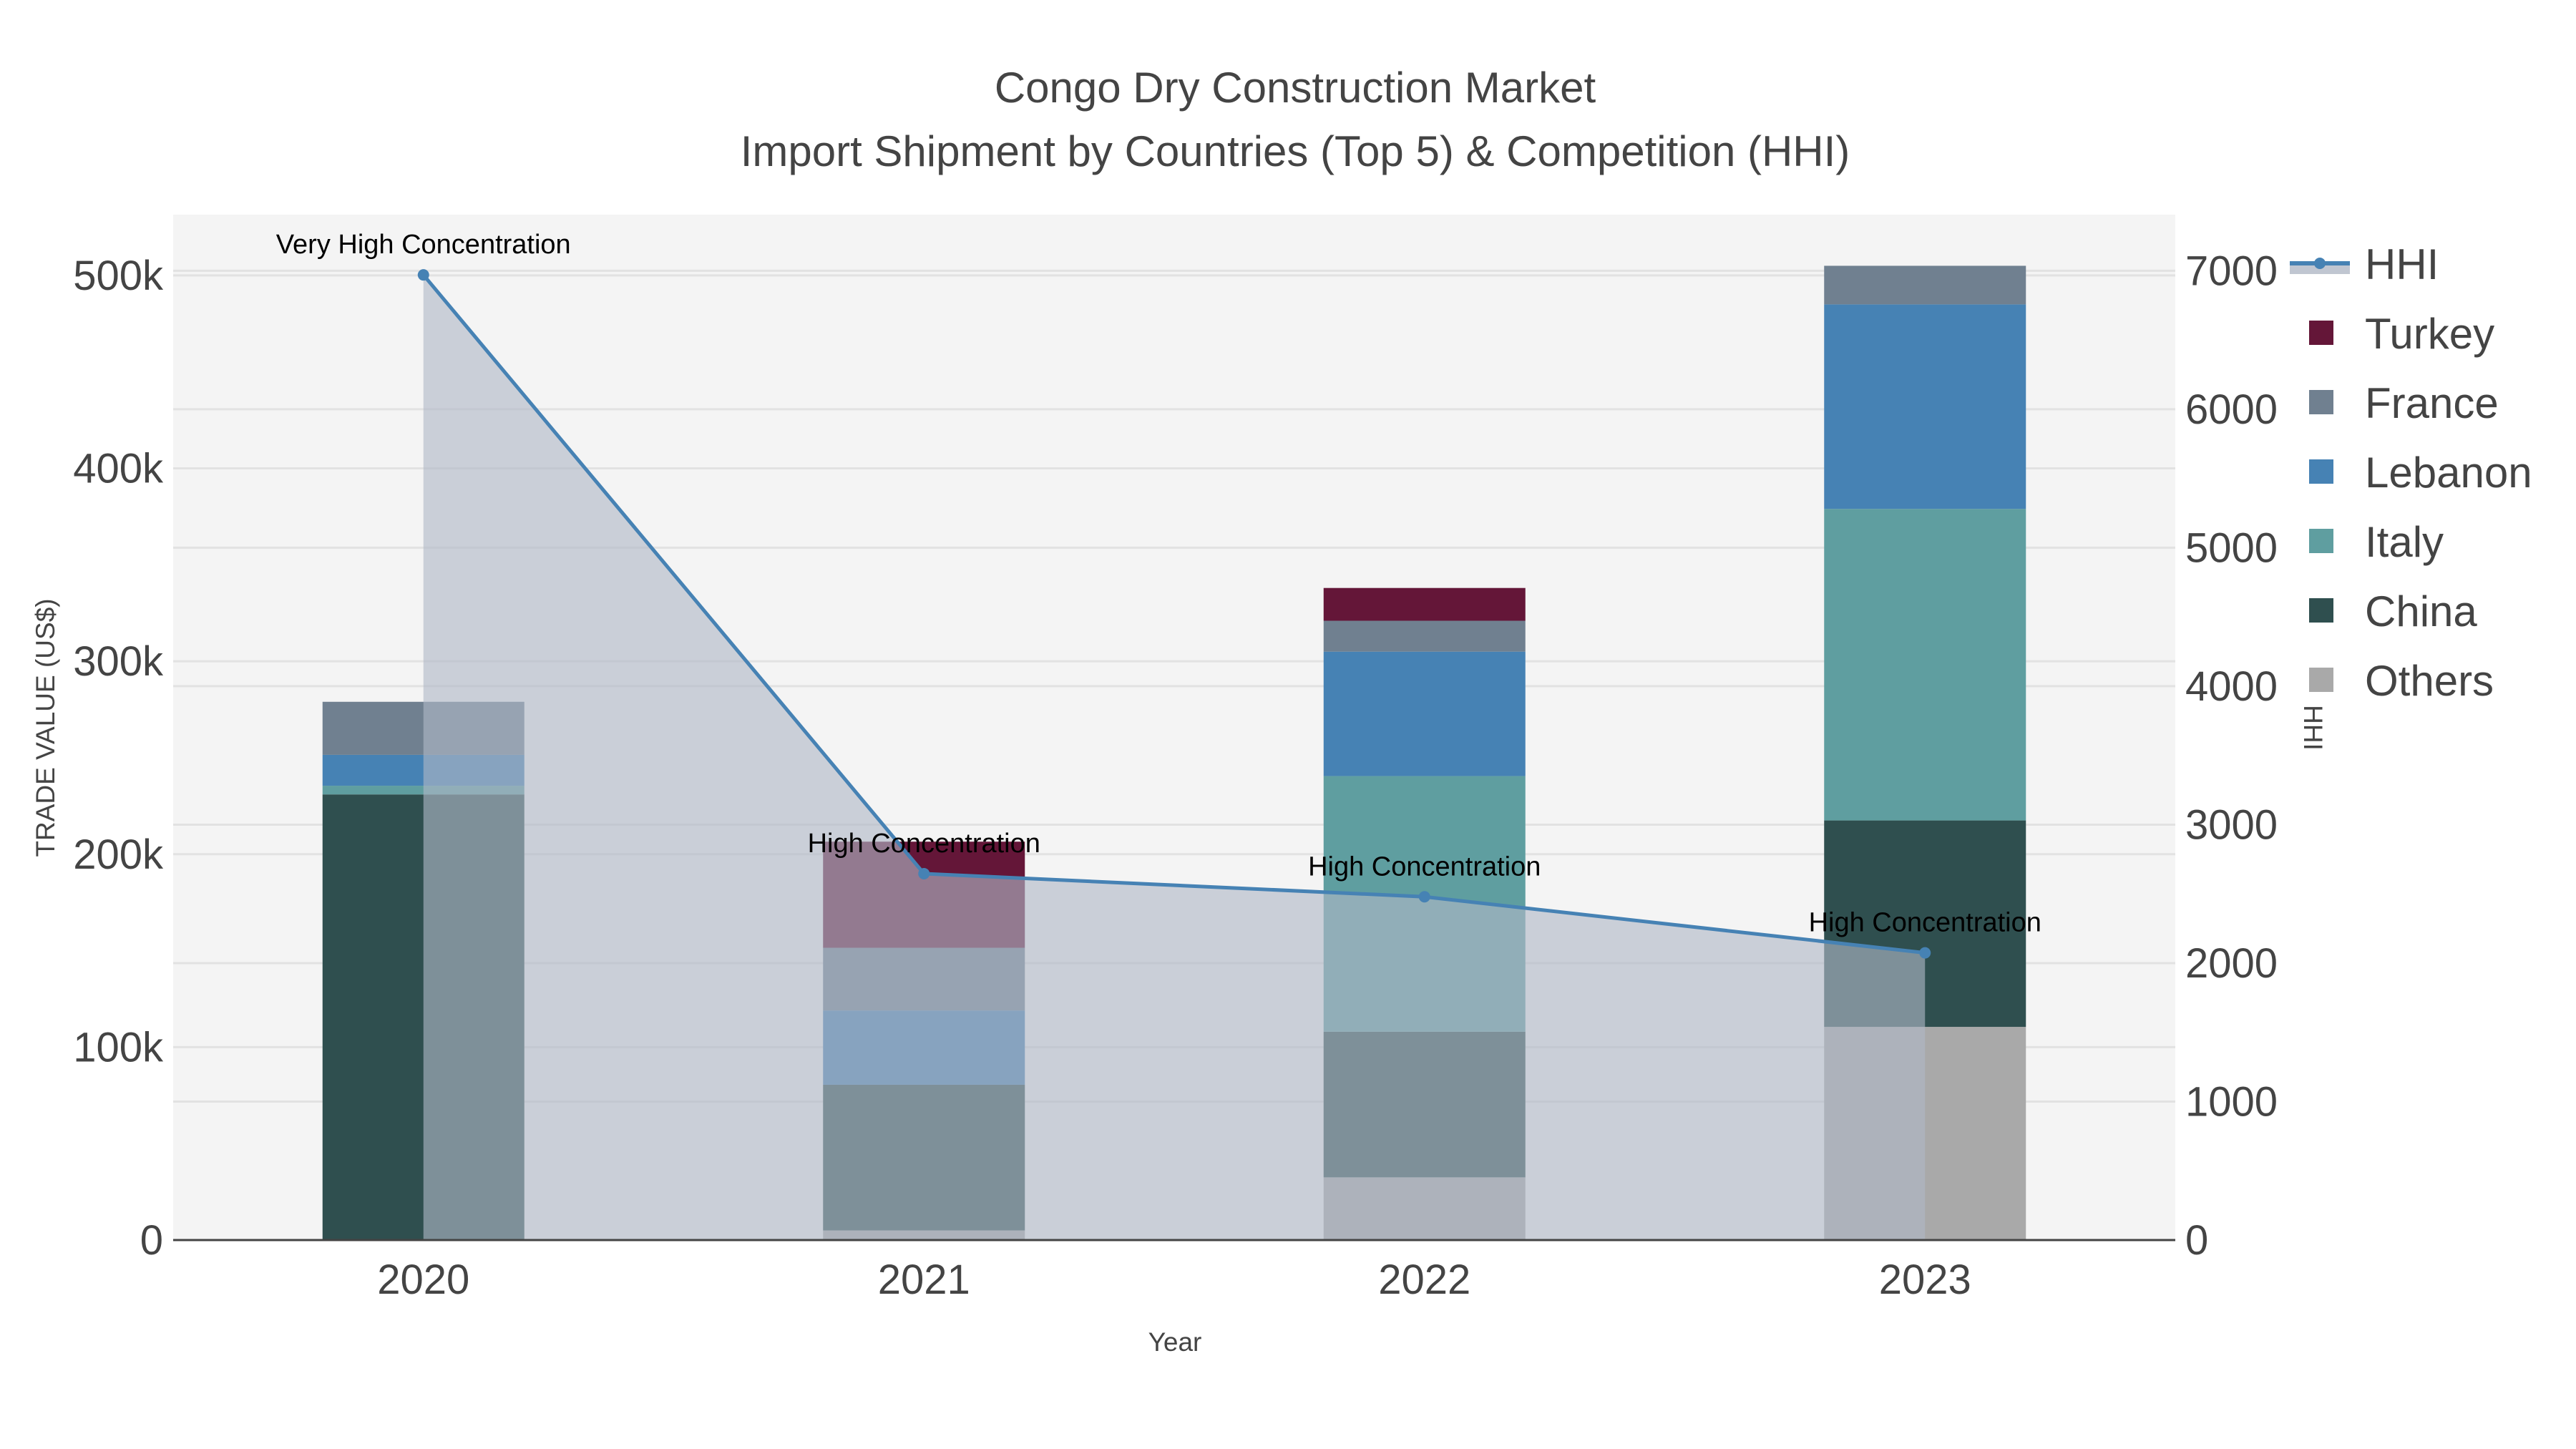  Describe the element at coordinates (1925, 1280) in the screenshot. I see `x-tick-label: 2023` at that location.